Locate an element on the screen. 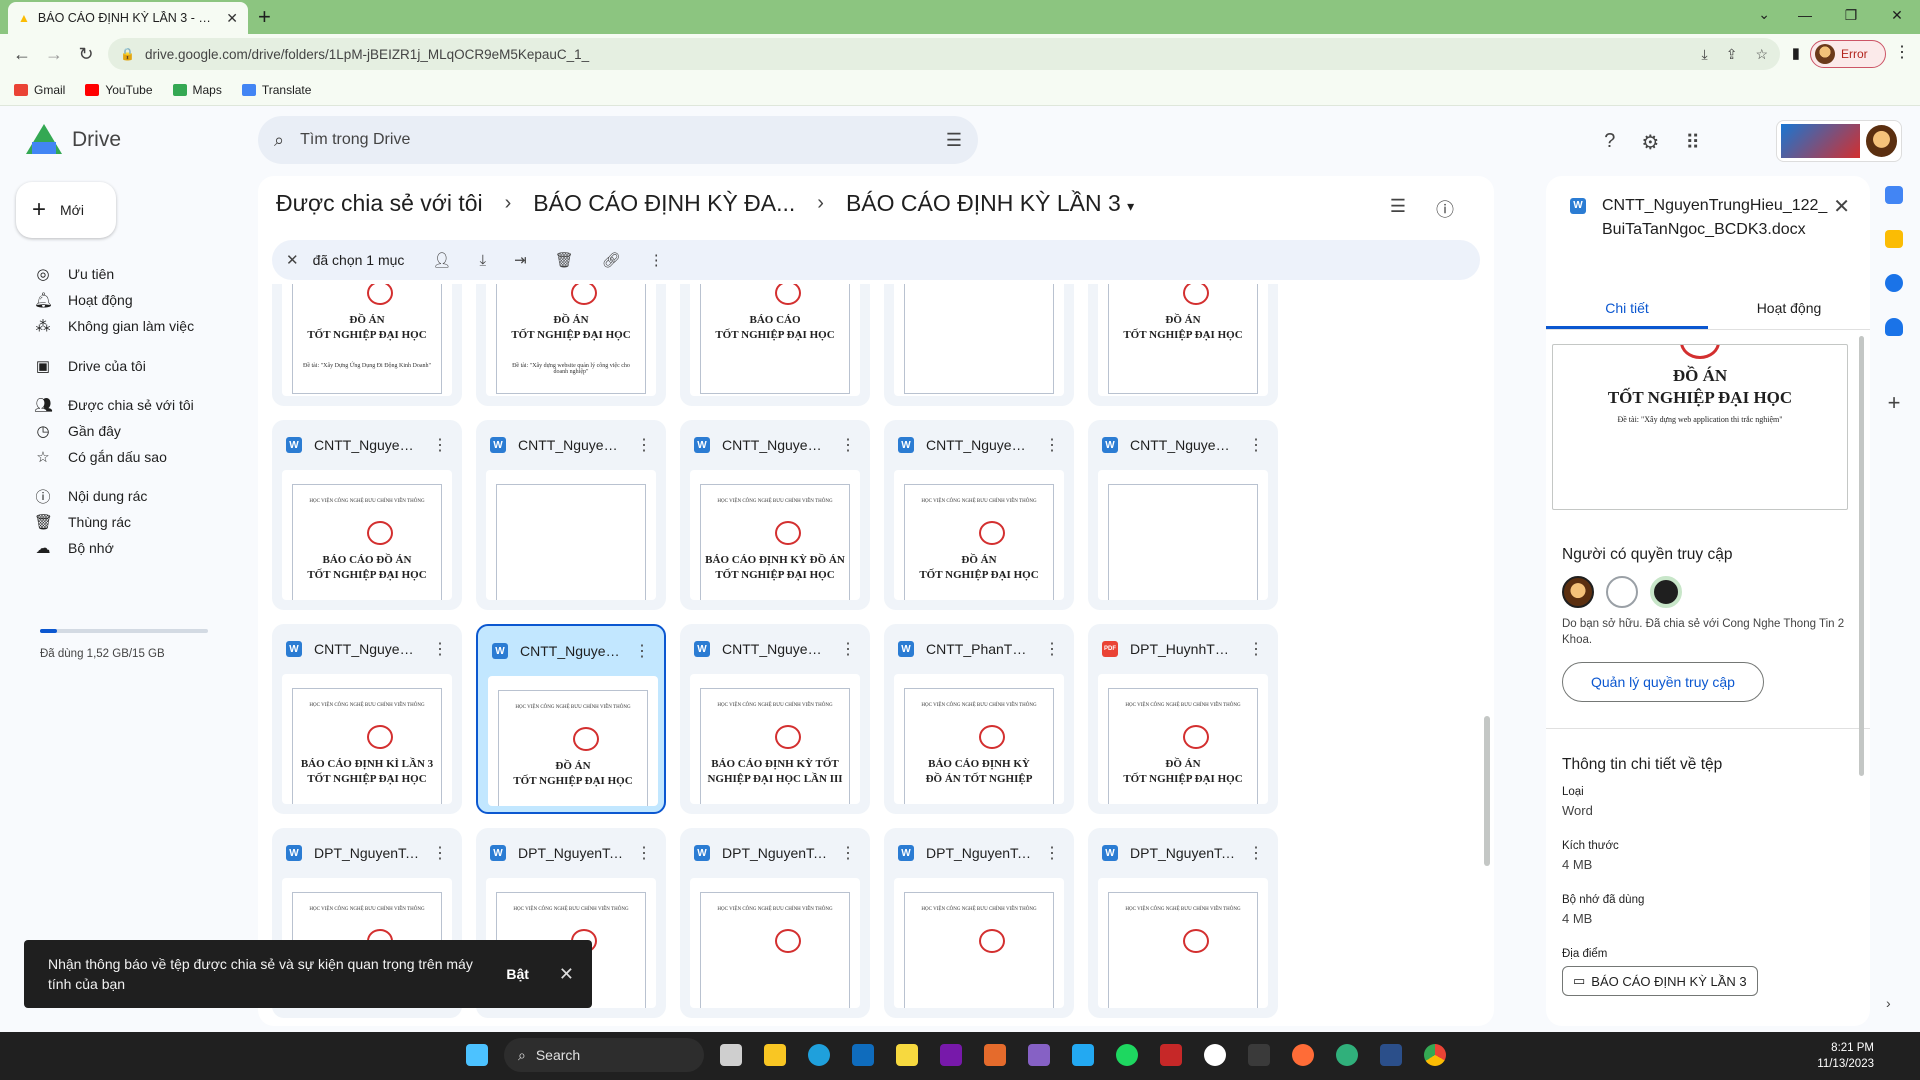 This screenshot has height=1080, width=1920. new-tab-button: + is located at coordinates (264, 17).